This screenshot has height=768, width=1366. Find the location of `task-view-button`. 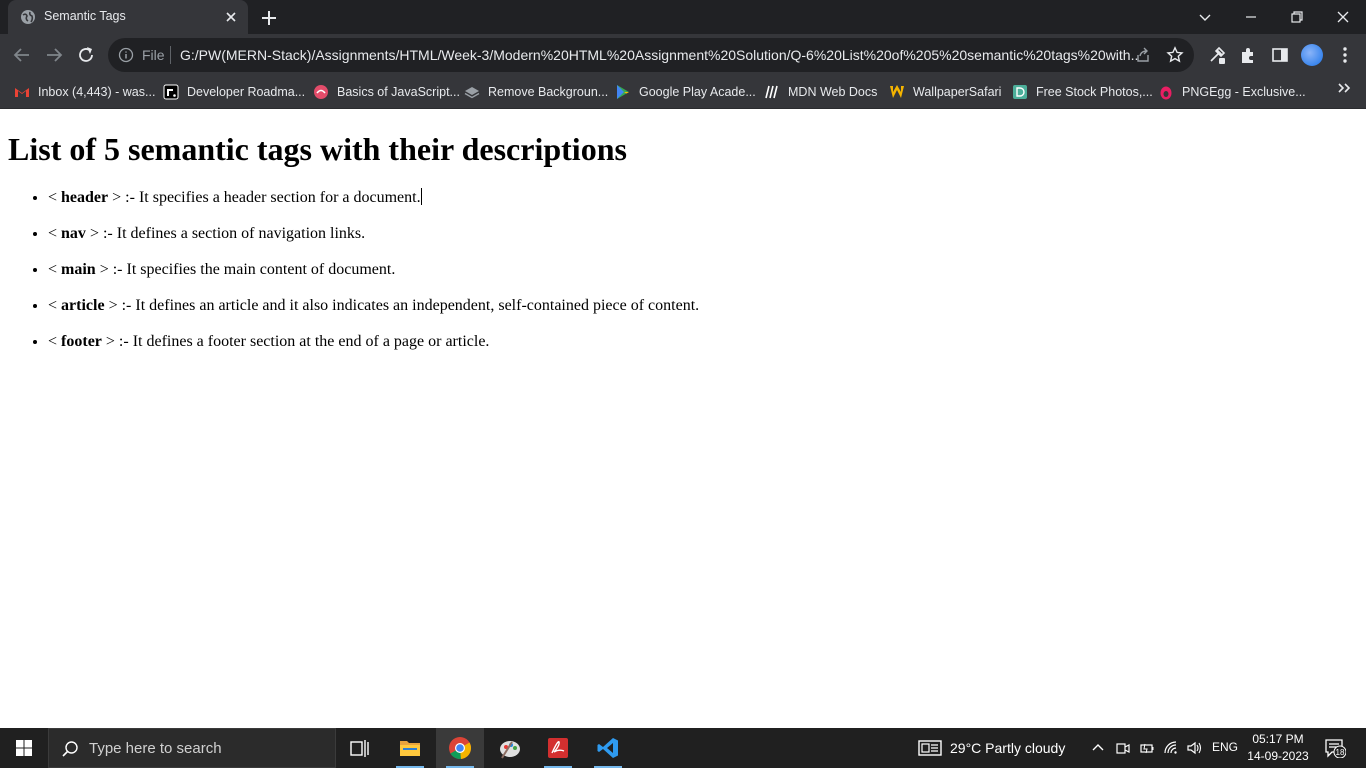

task-view-button is located at coordinates (360, 748).